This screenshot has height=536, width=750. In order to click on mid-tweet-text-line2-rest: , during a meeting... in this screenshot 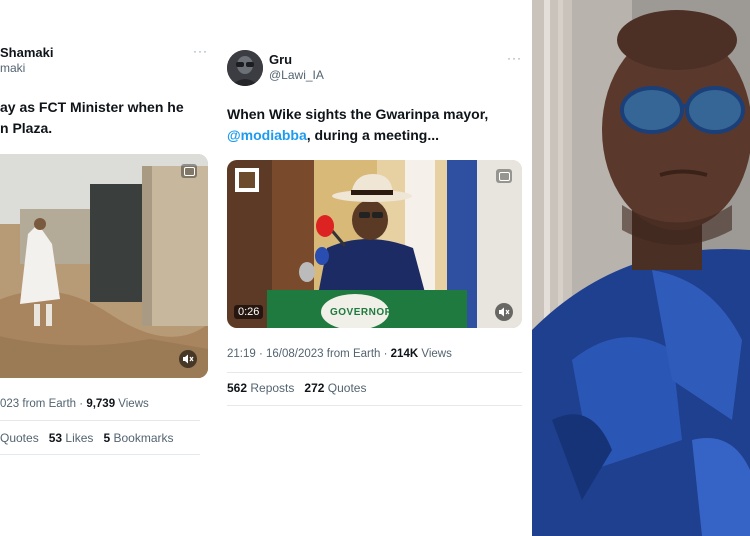, I will do `click(373, 135)`.